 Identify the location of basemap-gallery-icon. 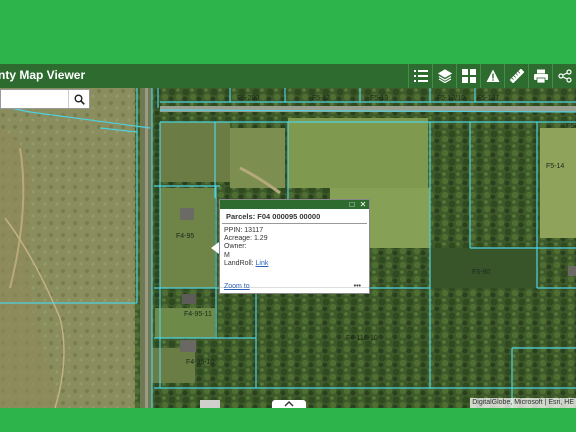
(468, 76).